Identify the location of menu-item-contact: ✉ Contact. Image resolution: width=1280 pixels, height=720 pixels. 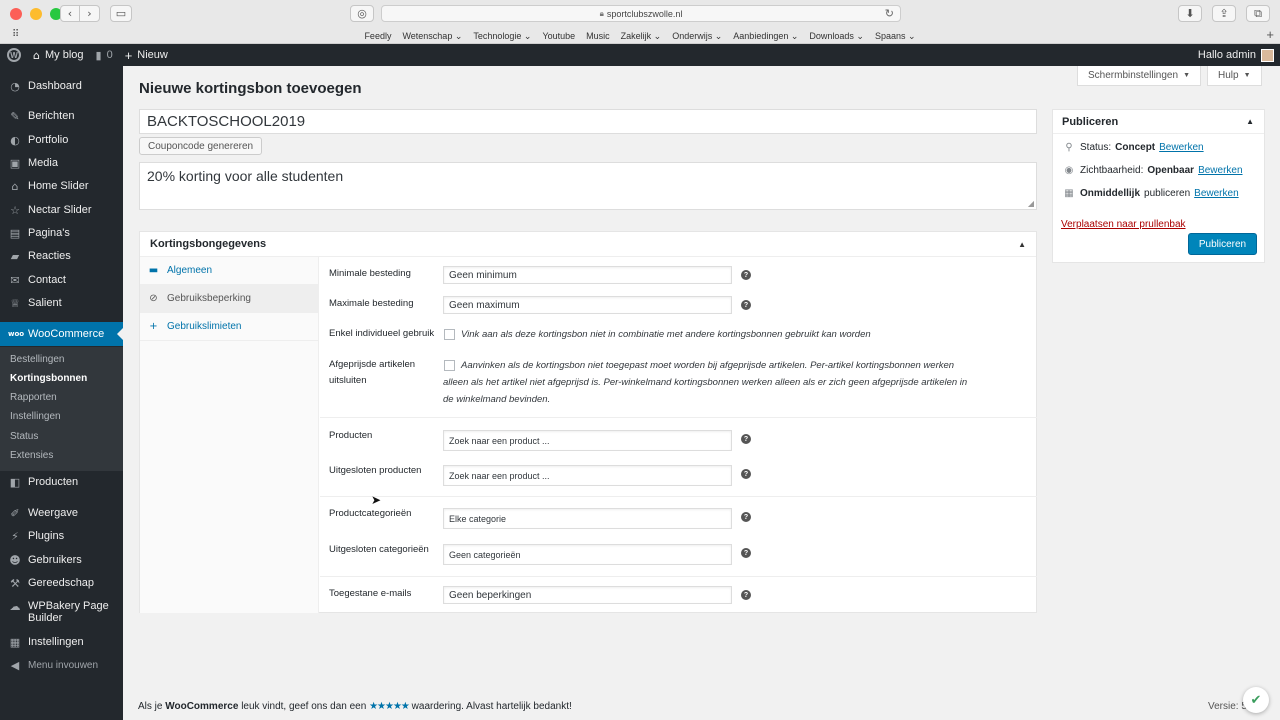
(61, 280).